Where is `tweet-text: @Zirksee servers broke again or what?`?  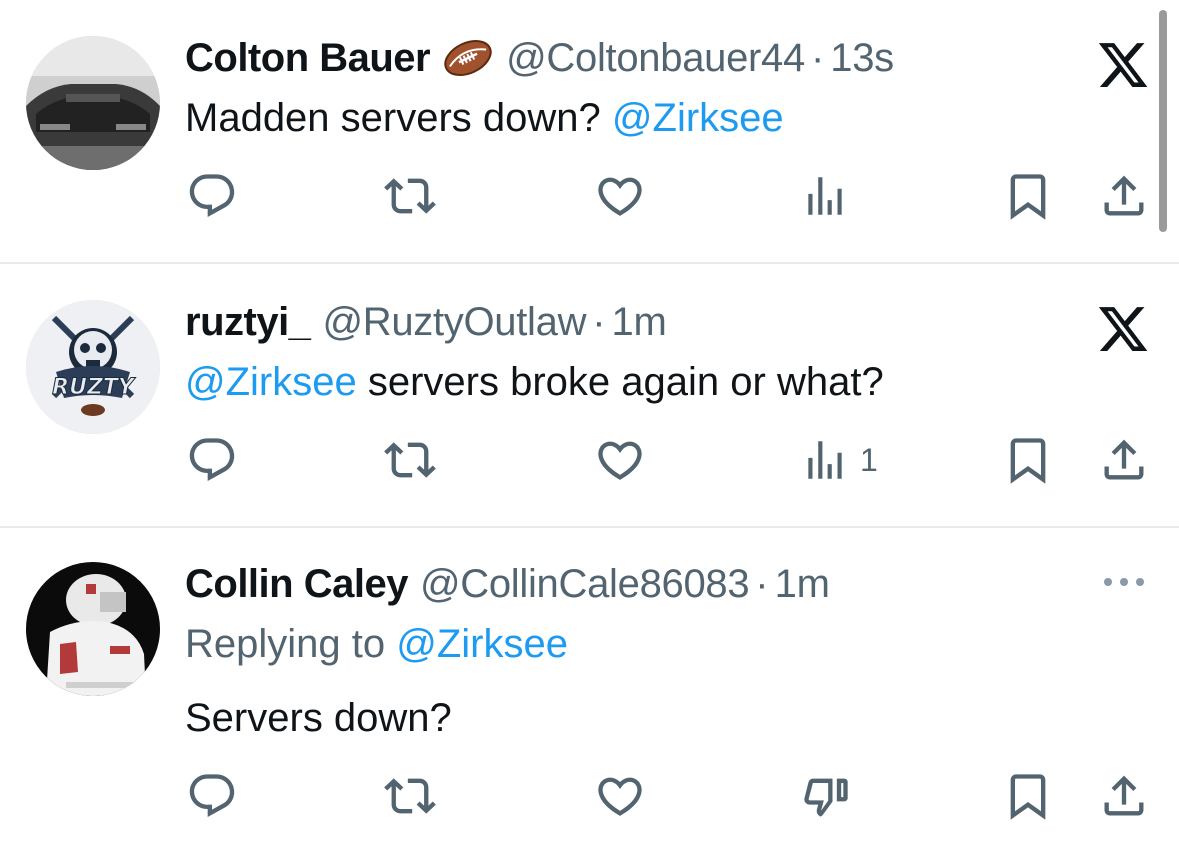
tweet-text: @Zirksee servers broke again or what? is located at coordinates (534, 382).